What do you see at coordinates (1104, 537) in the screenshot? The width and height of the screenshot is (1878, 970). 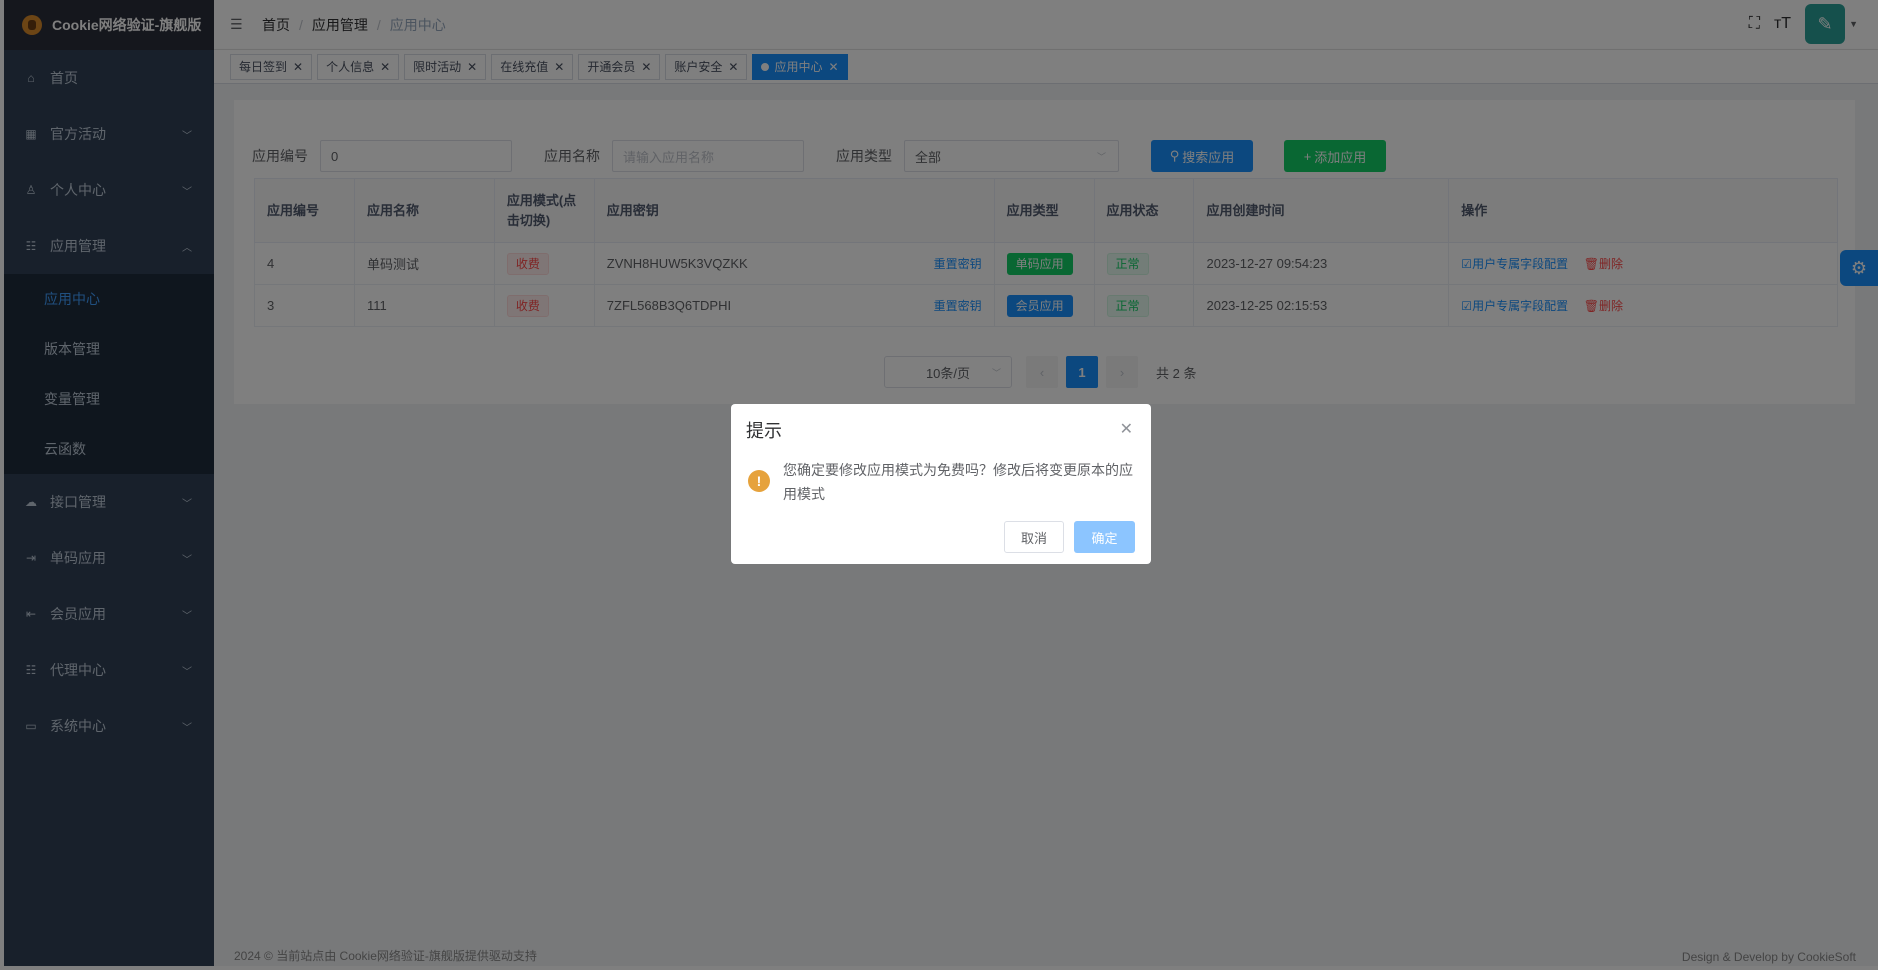 I see `confirm-button: 确定` at bounding box center [1104, 537].